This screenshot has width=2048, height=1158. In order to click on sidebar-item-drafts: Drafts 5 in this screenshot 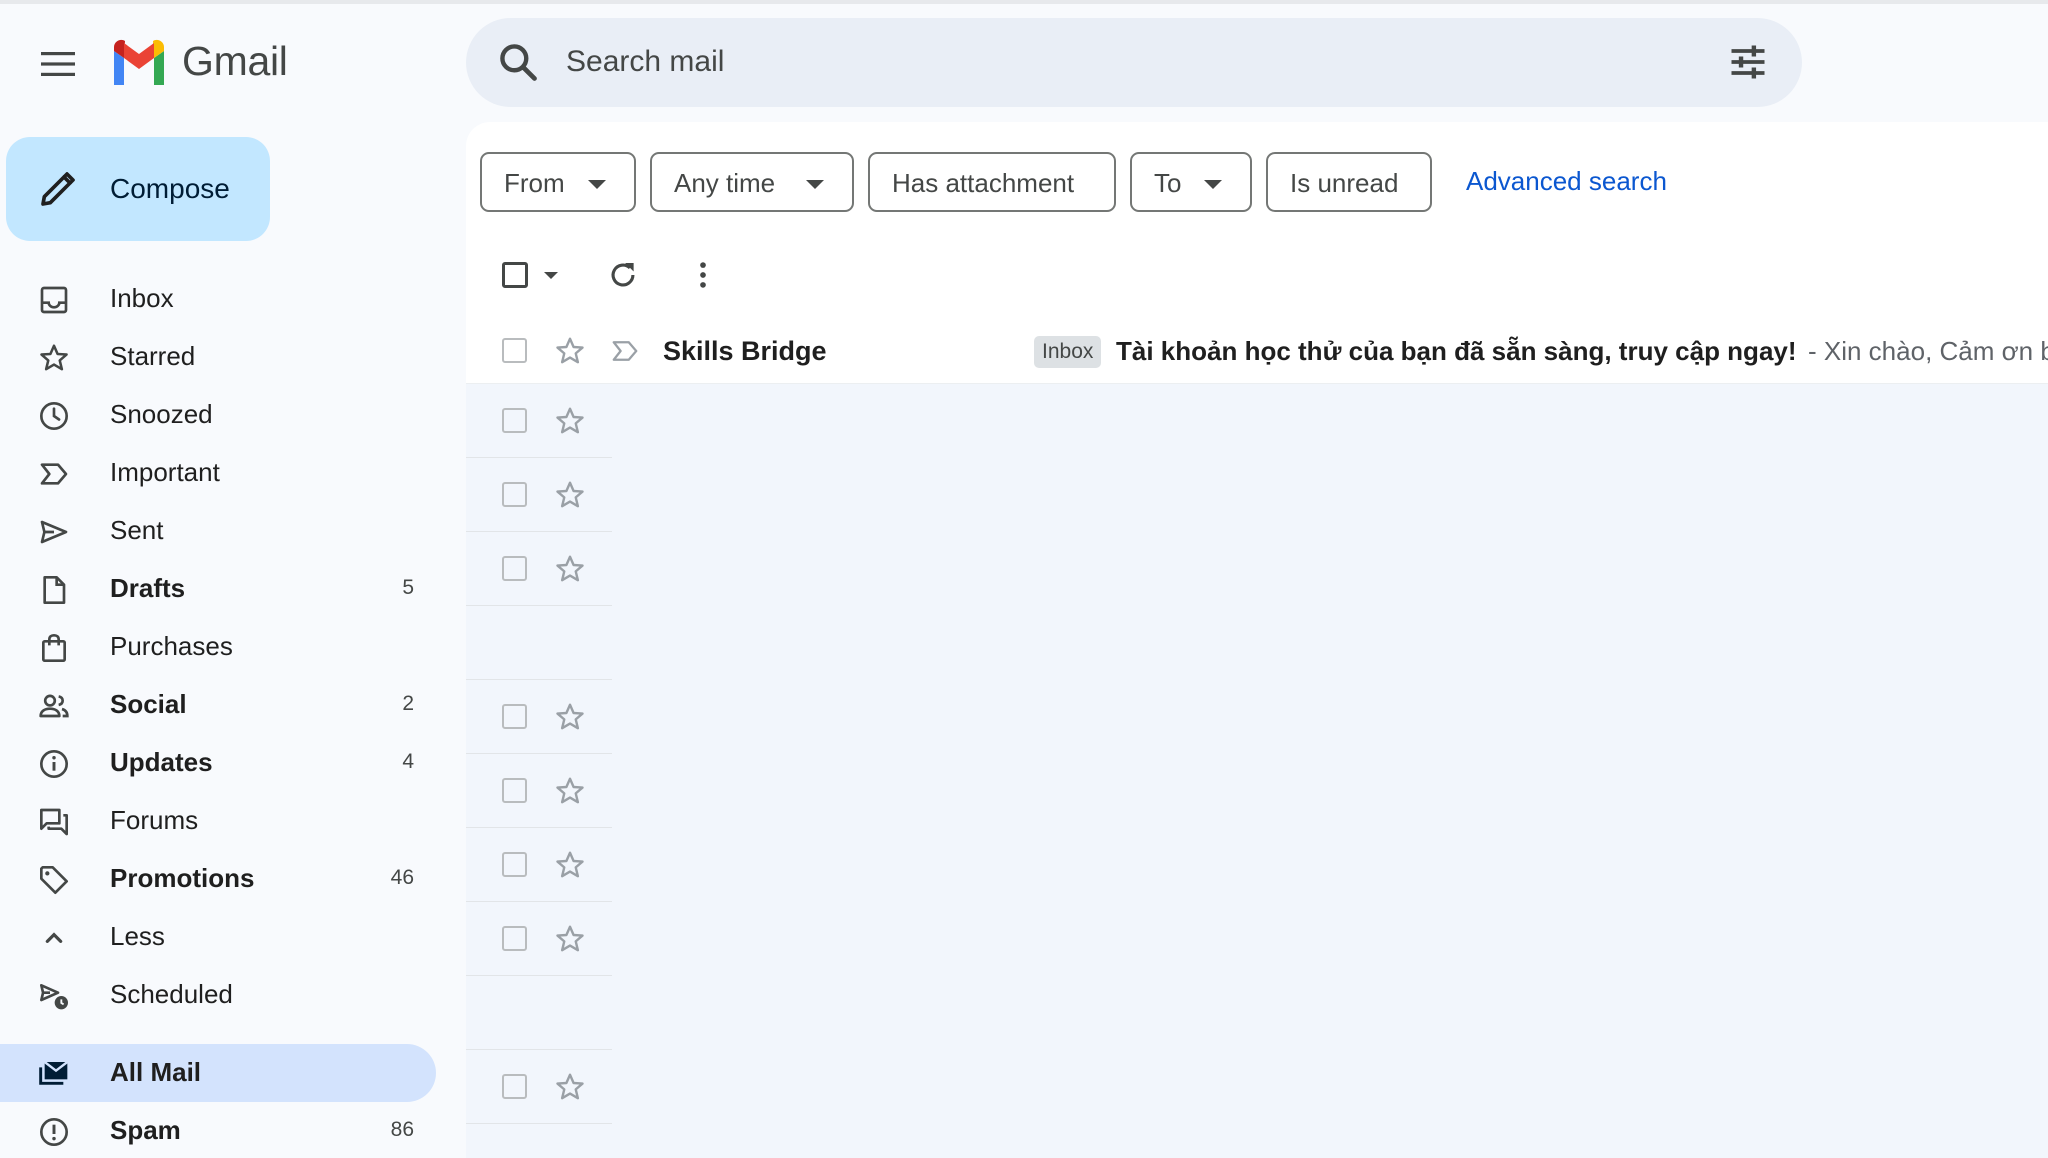, I will do `click(218, 589)`.